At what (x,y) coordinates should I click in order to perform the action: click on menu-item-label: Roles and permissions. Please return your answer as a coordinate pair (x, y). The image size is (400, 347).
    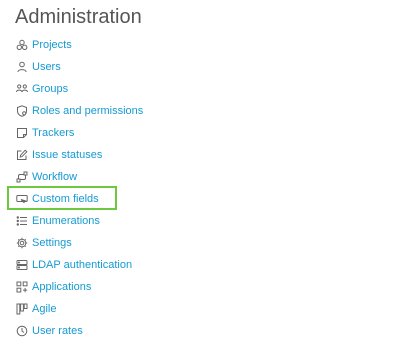
    Looking at the image, I should click on (87, 111).